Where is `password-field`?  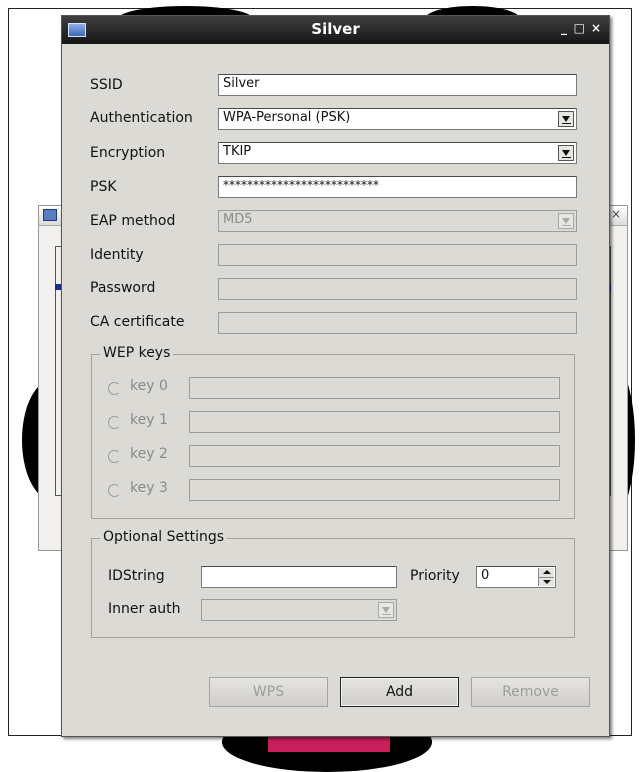 password-field is located at coordinates (397, 289).